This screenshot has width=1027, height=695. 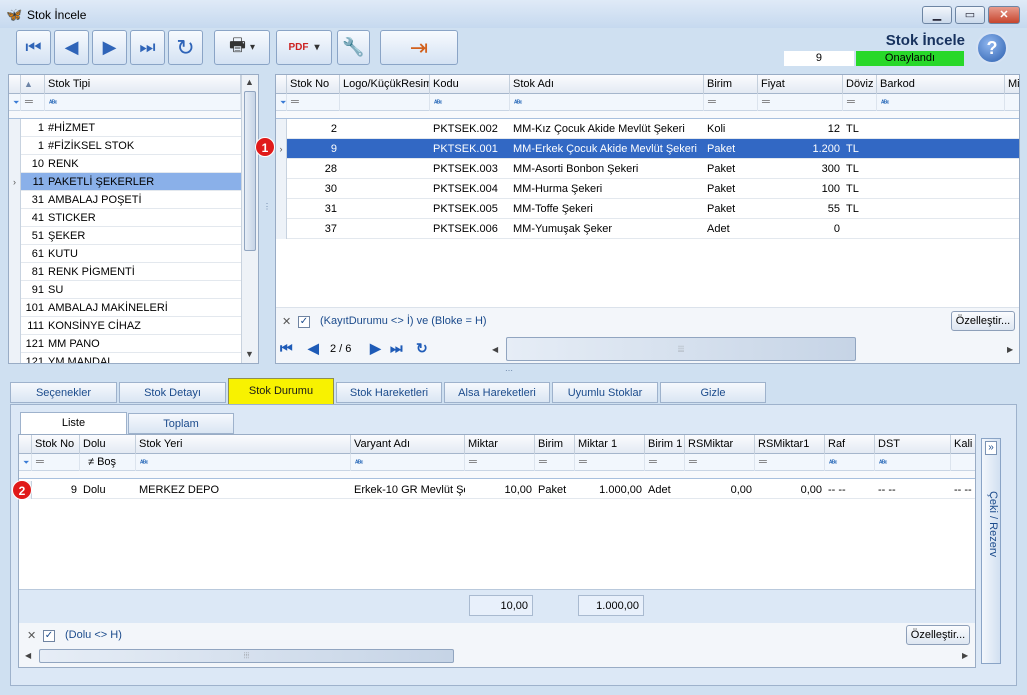 What do you see at coordinates (71, 47) in the screenshot?
I see `previous-record-button: ◀` at bounding box center [71, 47].